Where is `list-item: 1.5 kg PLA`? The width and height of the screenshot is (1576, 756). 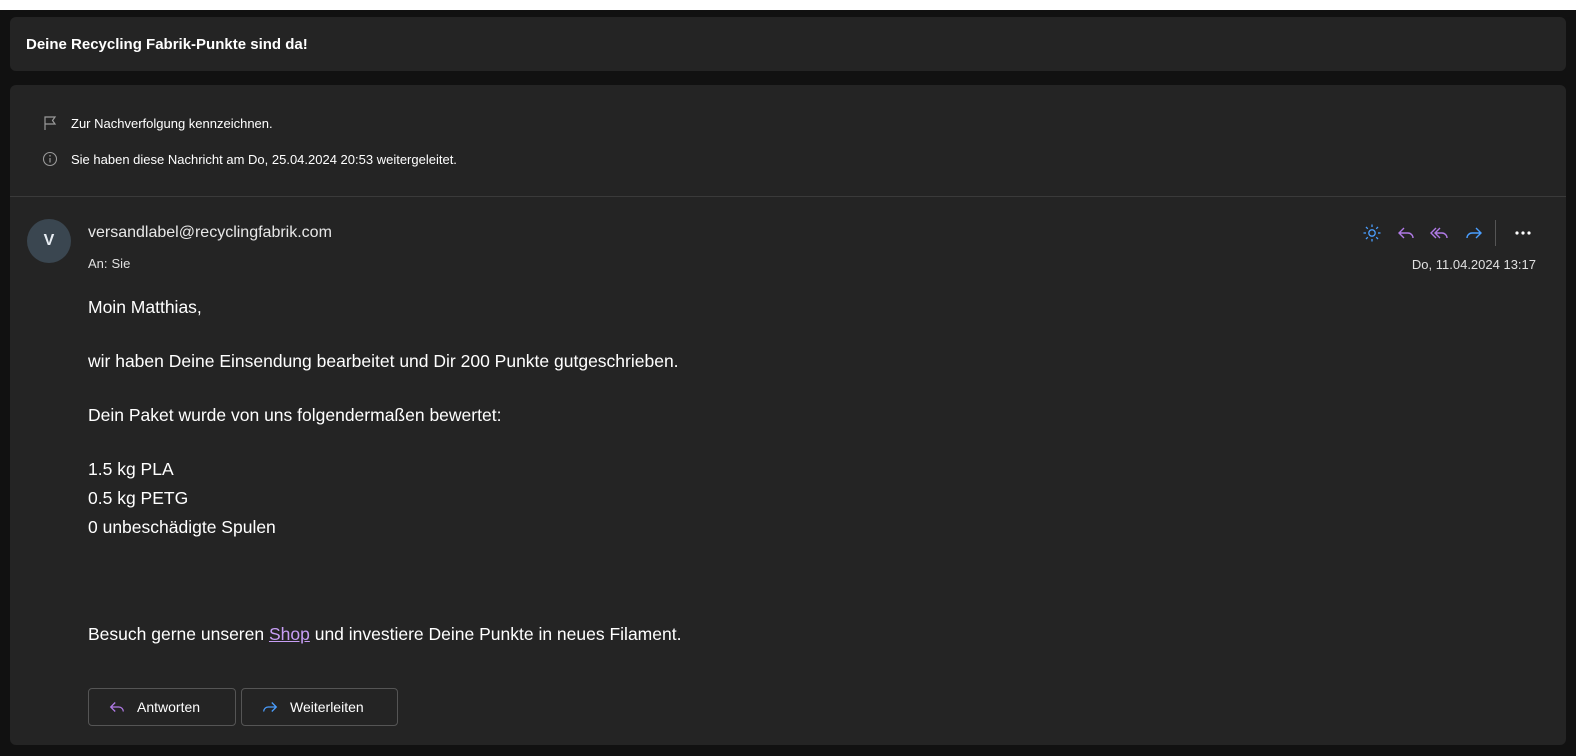
list-item: 1.5 kg PLA is located at coordinates (131, 469).